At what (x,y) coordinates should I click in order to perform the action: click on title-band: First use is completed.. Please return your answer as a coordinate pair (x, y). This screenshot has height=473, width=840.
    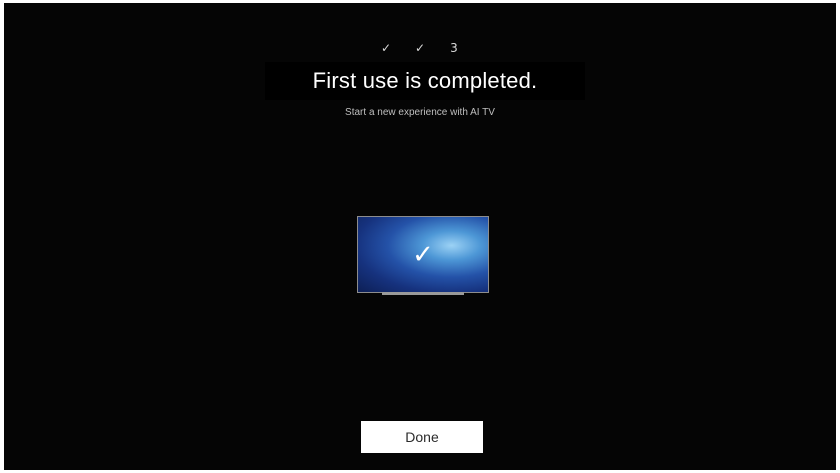
    Looking at the image, I should click on (425, 81).